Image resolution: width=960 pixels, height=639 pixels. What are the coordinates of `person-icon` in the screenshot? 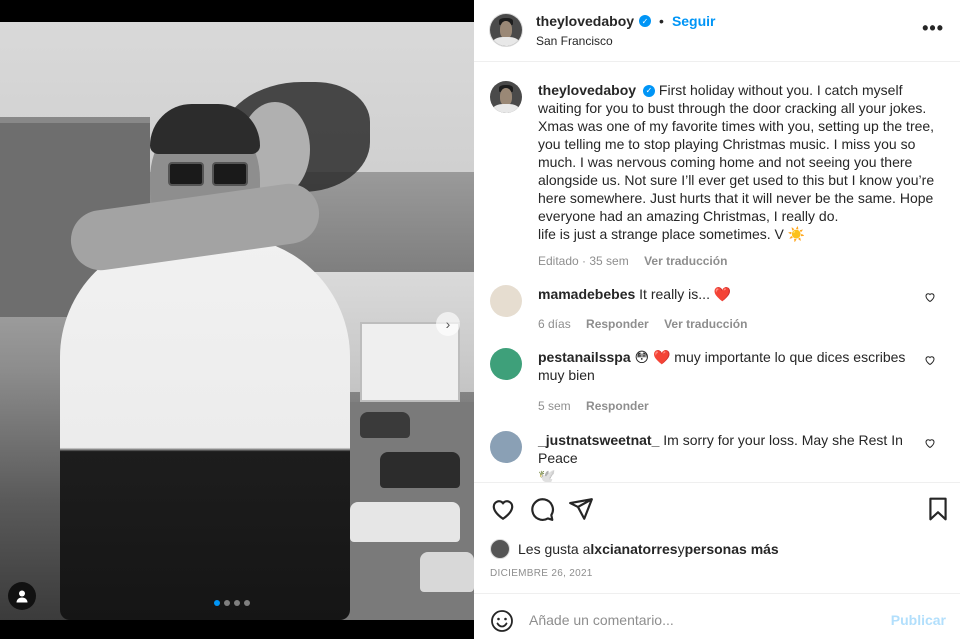 It's located at (22, 596).